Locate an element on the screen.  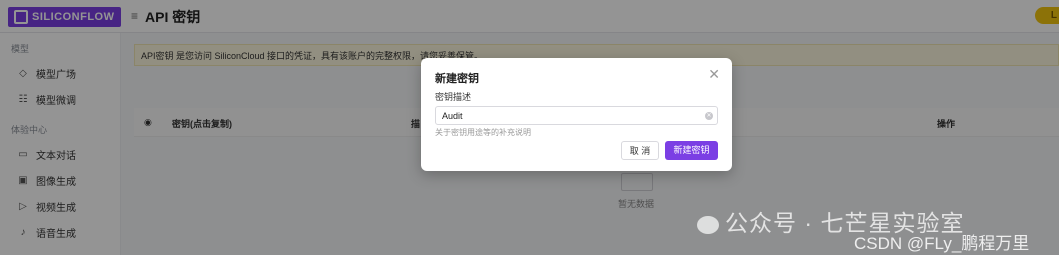
key-description-label: 密钥描述 is located at coordinates (453, 97).